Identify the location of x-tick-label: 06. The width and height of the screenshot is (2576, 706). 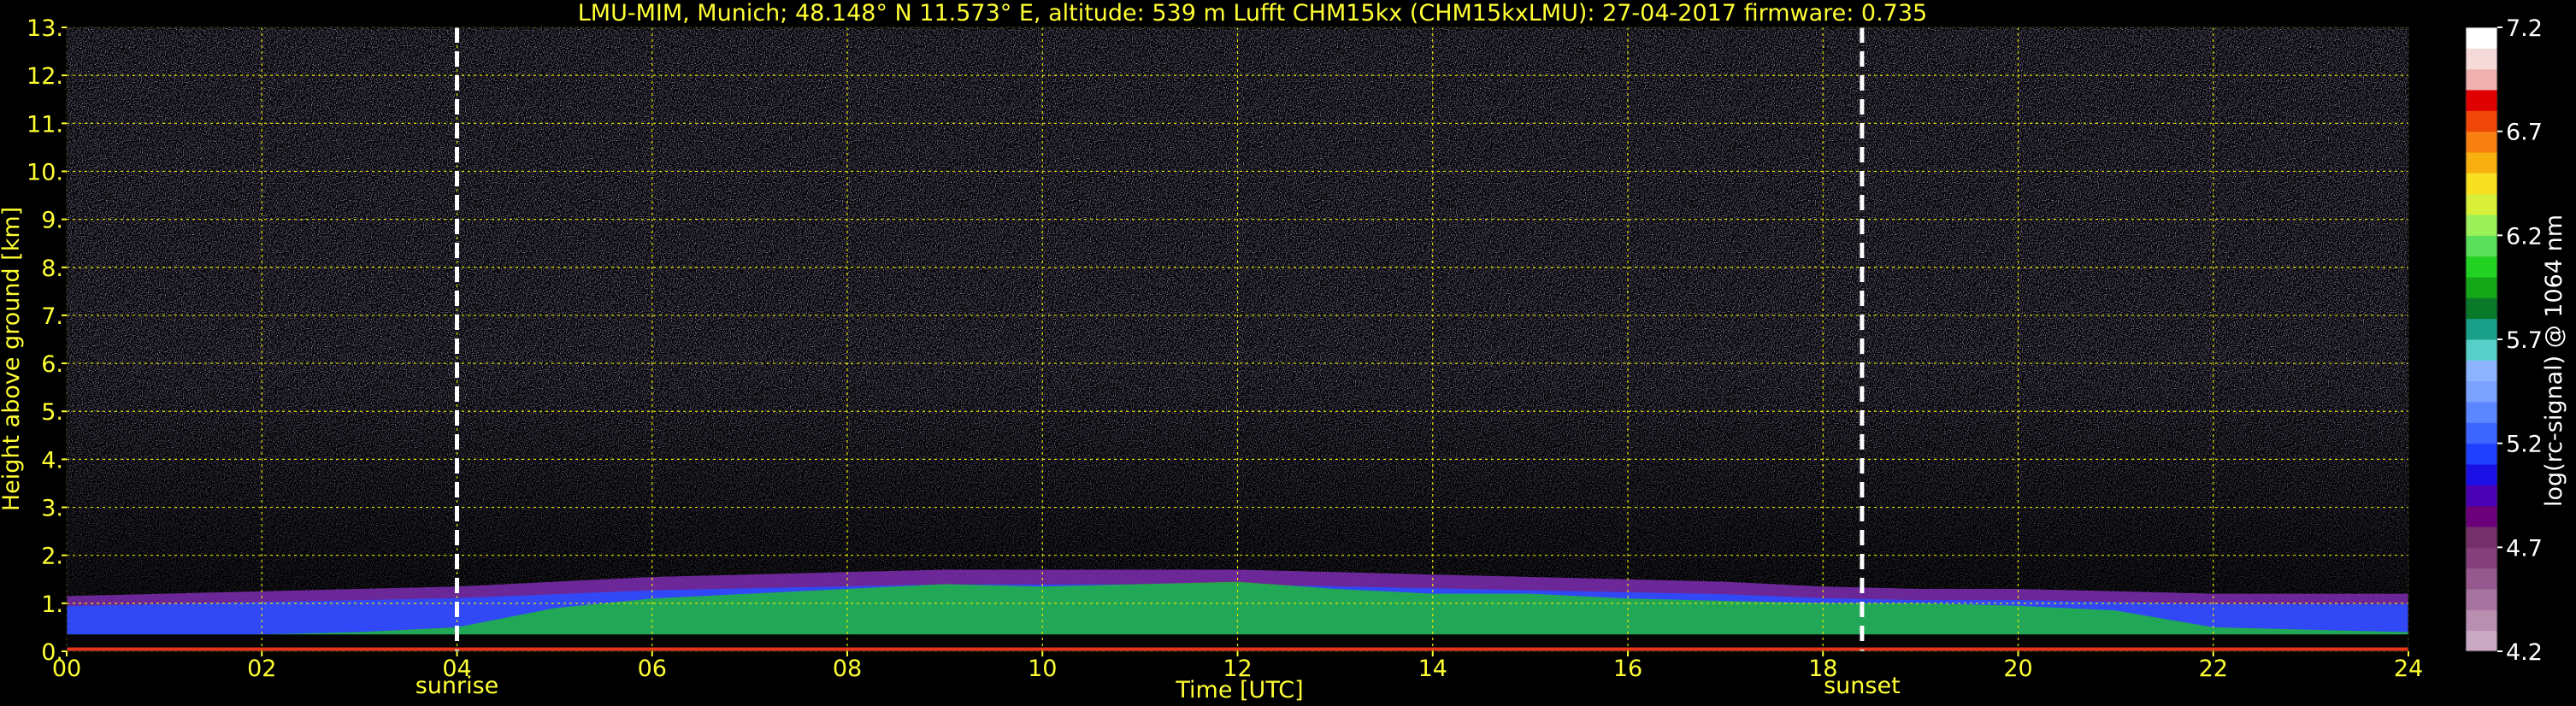
(652, 669).